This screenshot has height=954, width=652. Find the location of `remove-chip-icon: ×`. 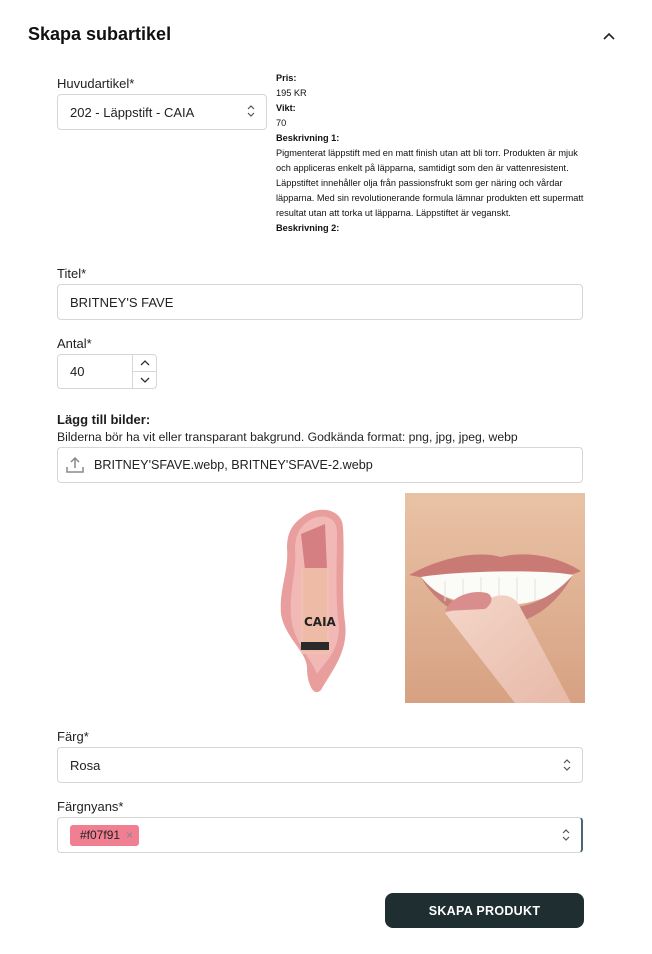

remove-chip-icon: × is located at coordinates (129, 835).